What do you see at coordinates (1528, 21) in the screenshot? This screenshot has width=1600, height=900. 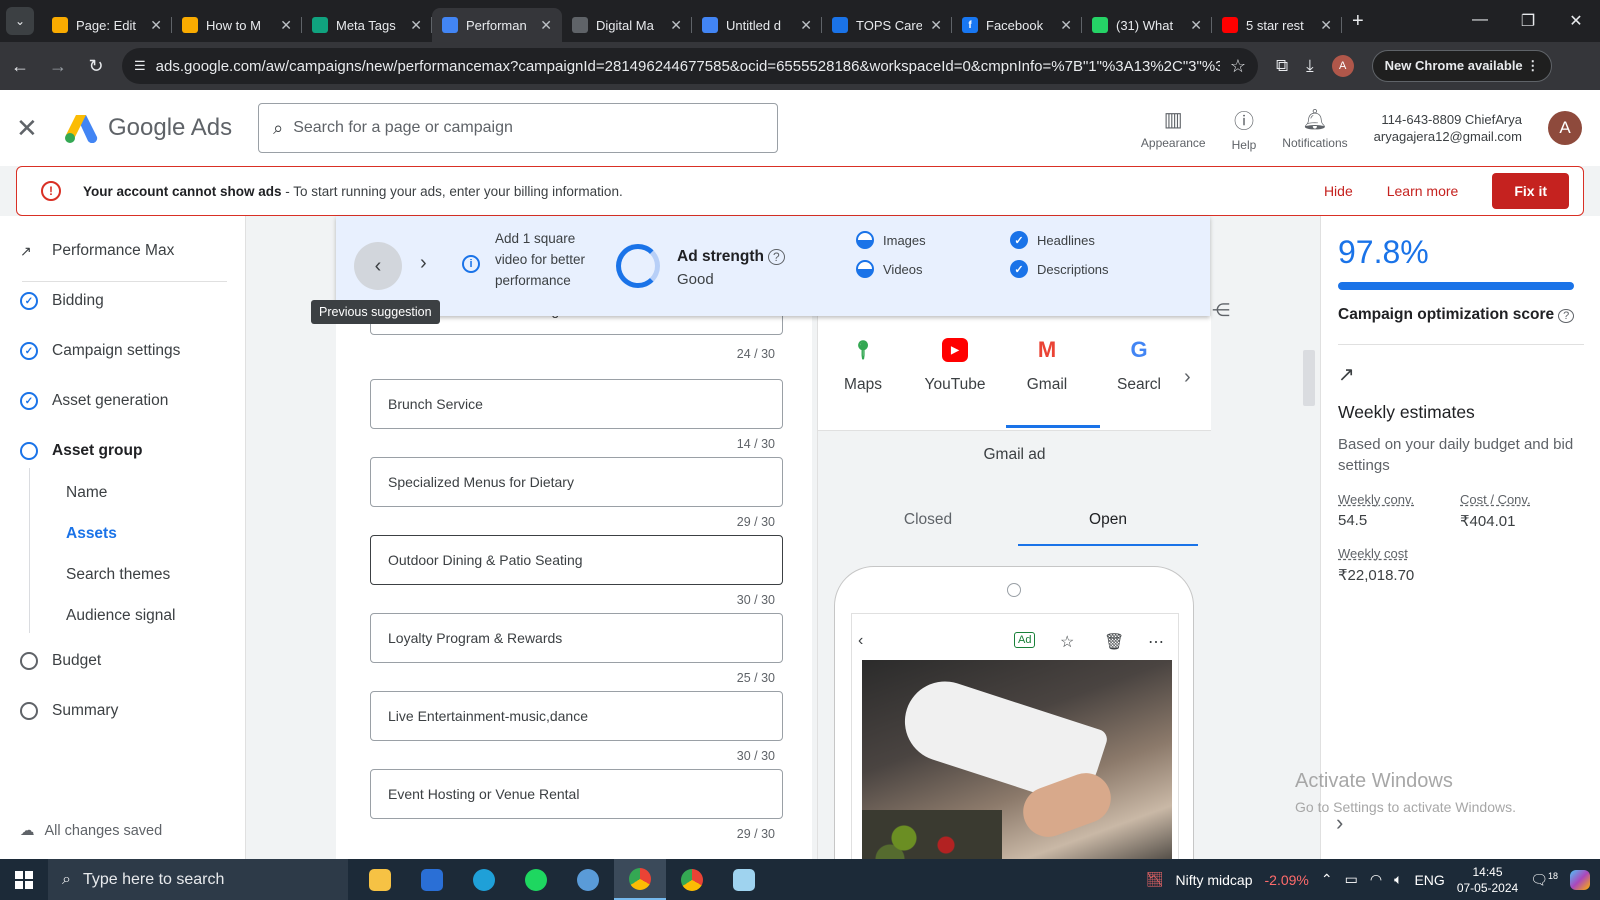 I see `restore-button: ❐` at bounding box center [1528, 21].